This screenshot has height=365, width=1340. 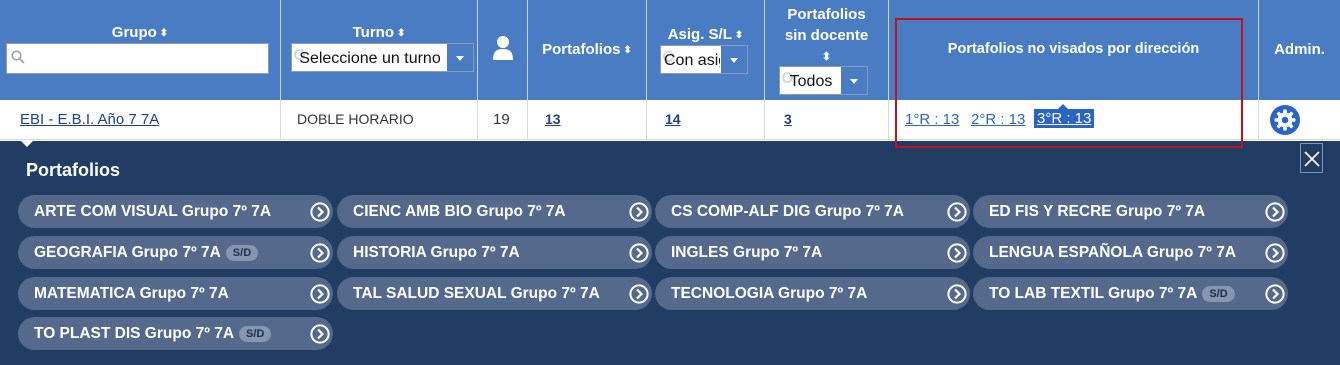 I want to click on portafolio-item-text: MATEMATICA Grupo 7º 7A, so click(x=131, y=293).